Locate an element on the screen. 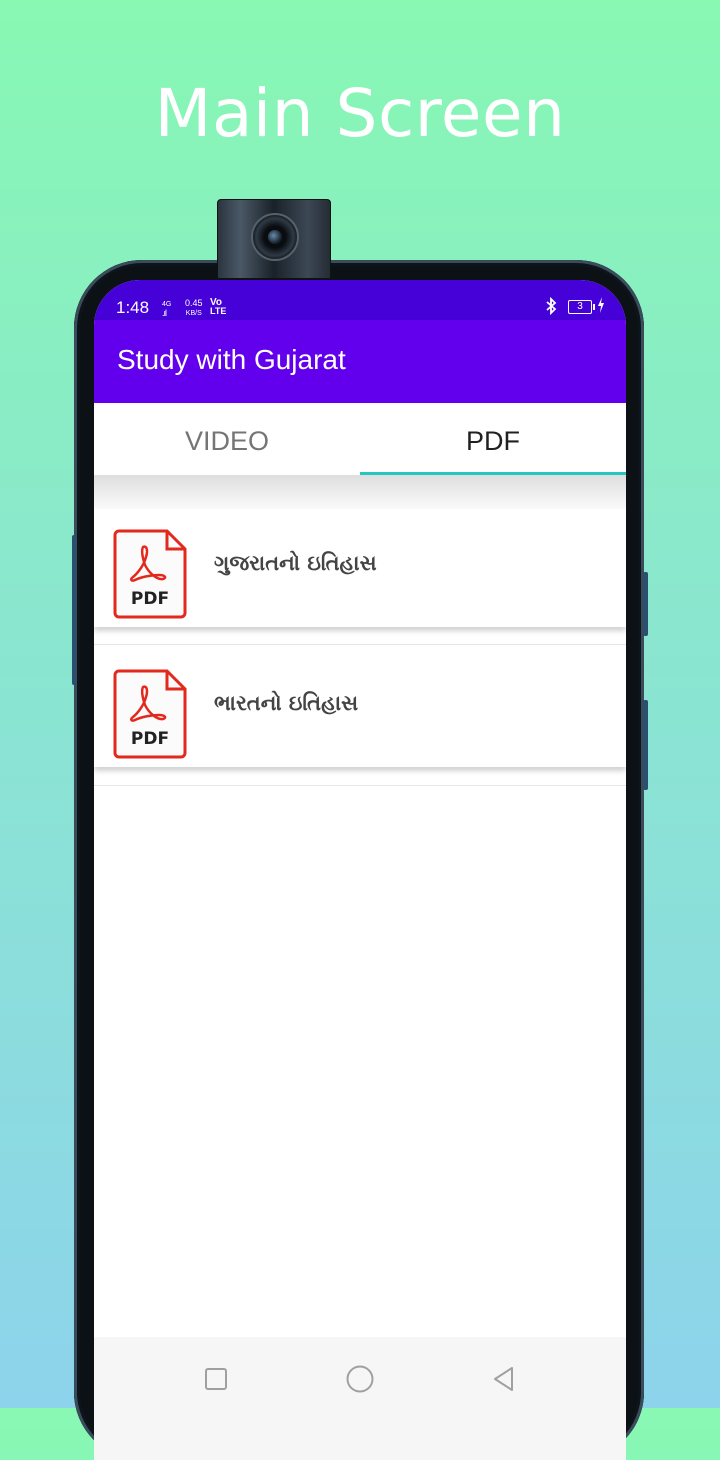 The image size is (720, 1460). battery-nub is located at coordinates (594, 307).